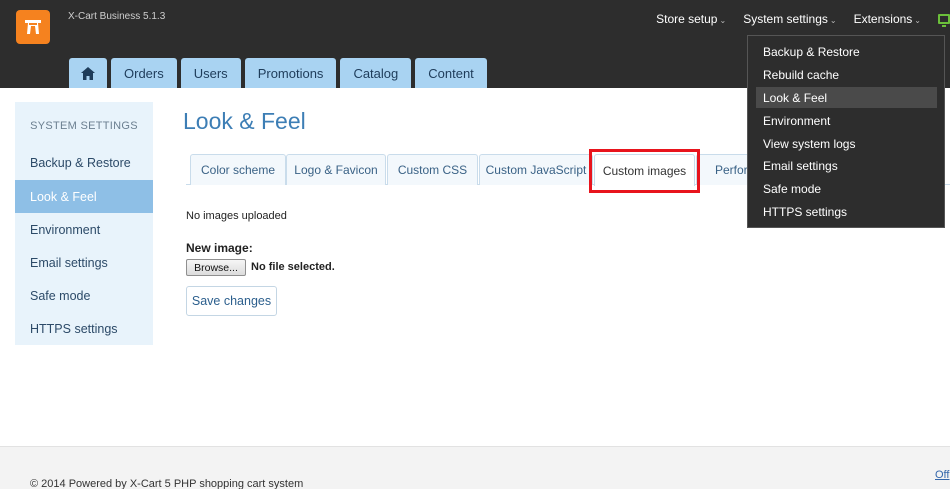 This screenshot has height=489, width=950. Describe the element at coordinates (846, 188) in the screenshot. I see `dropdown-item-safe-mode: Safe mode` at that location.